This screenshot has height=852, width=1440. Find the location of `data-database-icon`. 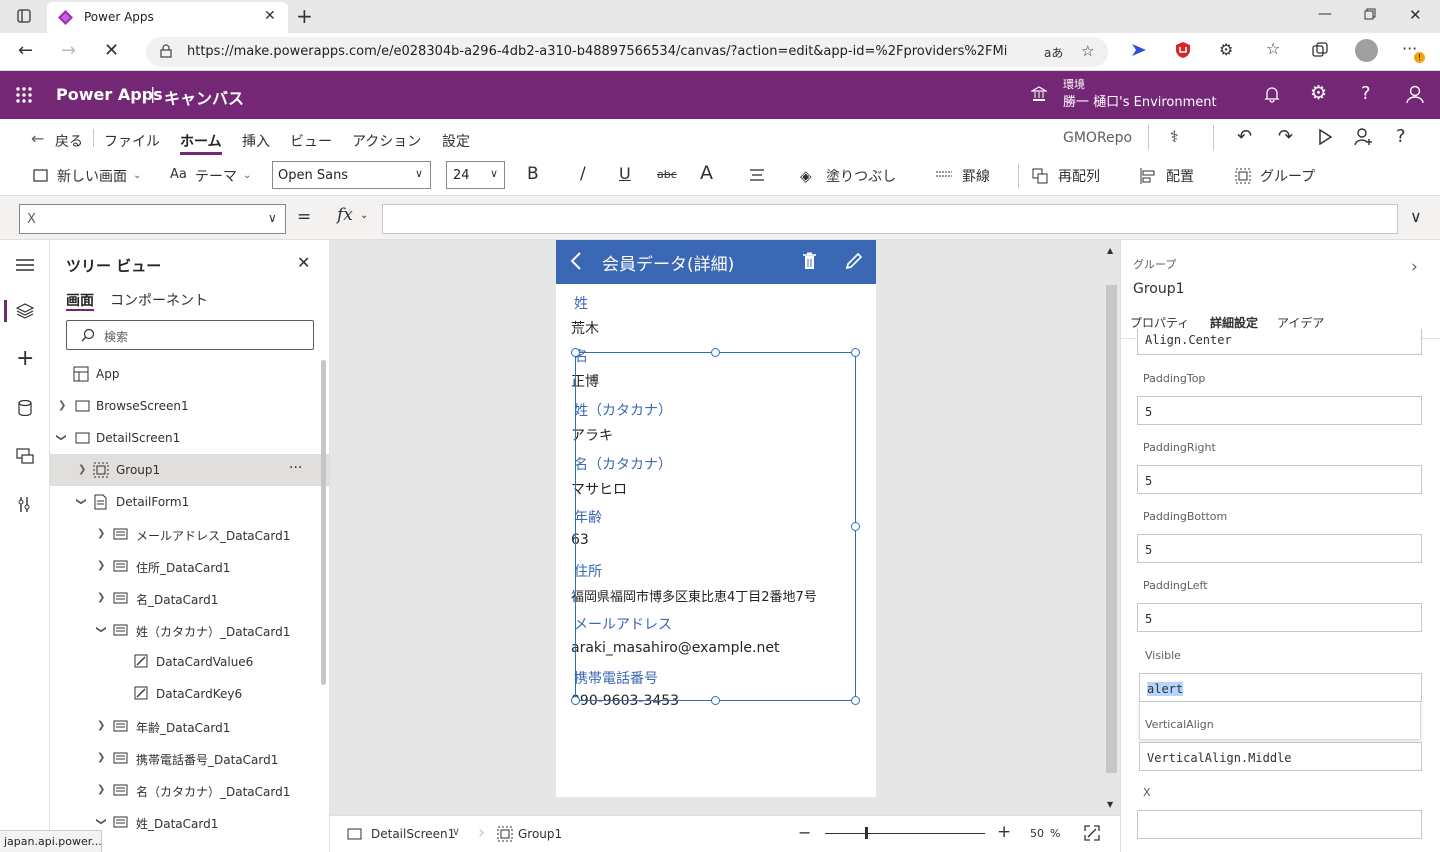

data-database-icon is located at coordinates (25, 408).